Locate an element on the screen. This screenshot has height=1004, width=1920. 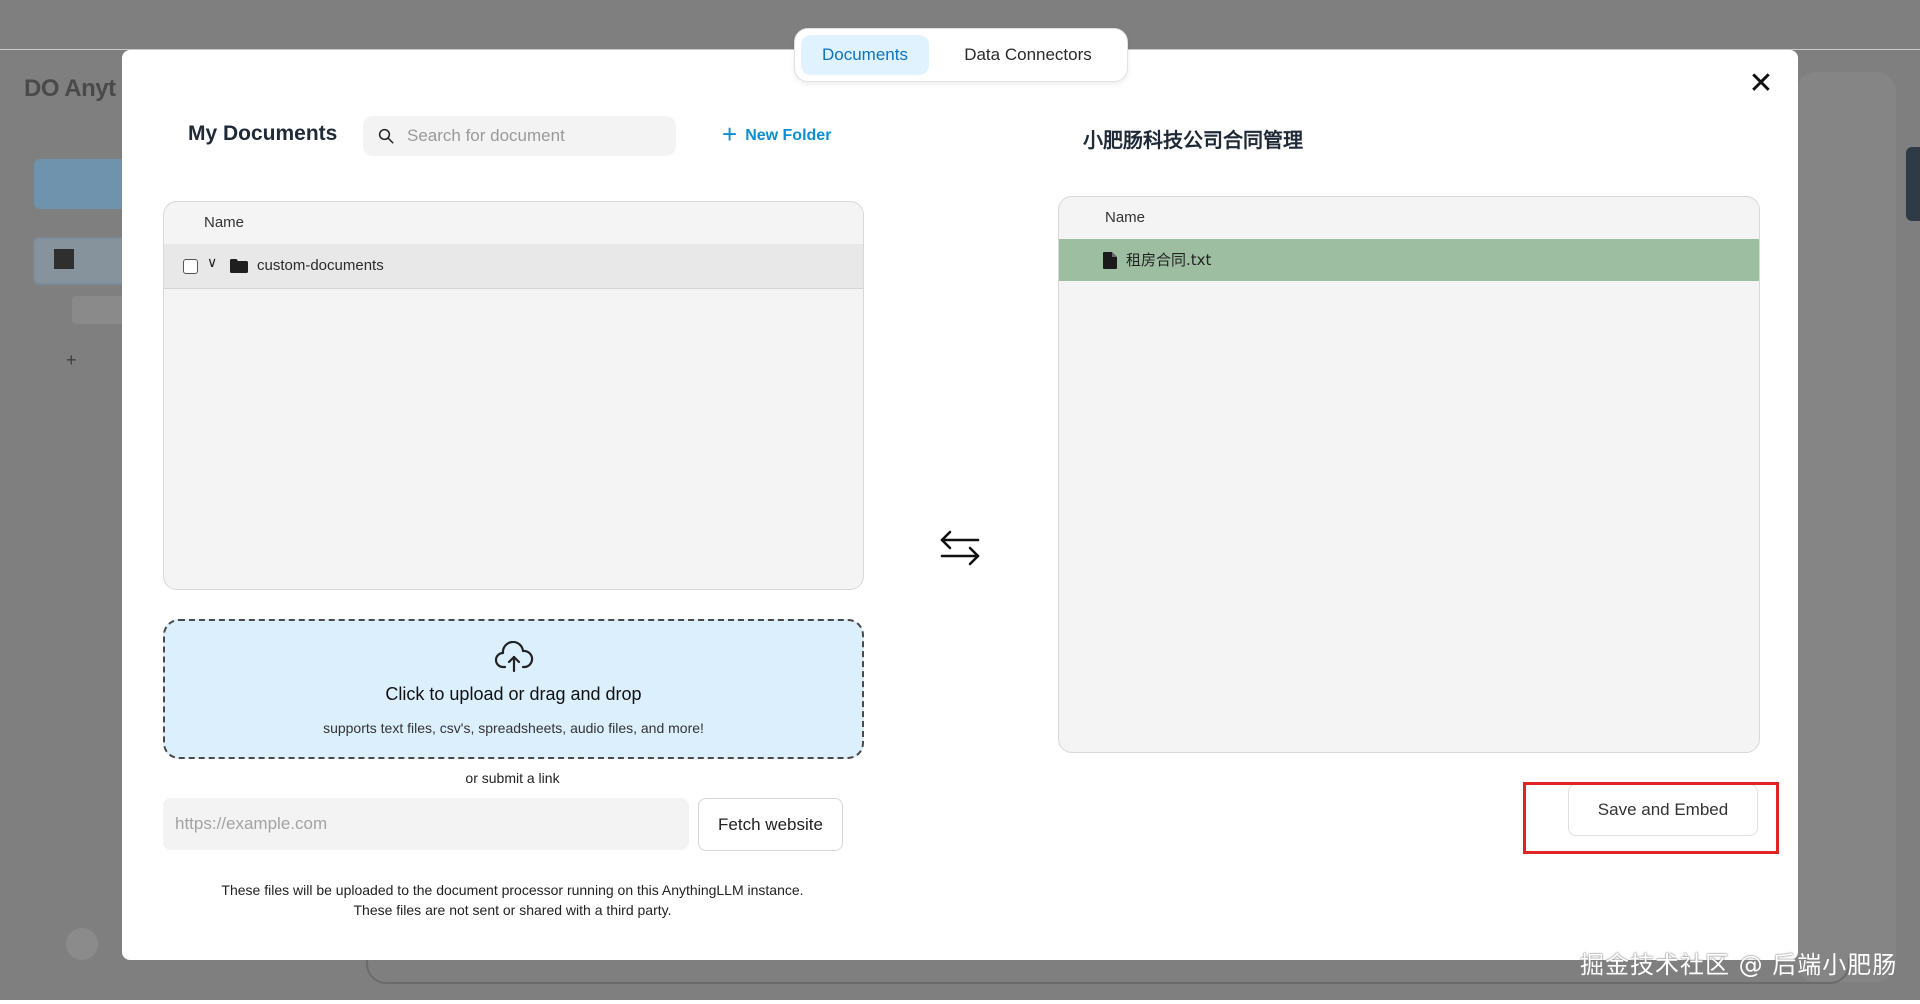
file-icon is located at coordinates (1110, 260).